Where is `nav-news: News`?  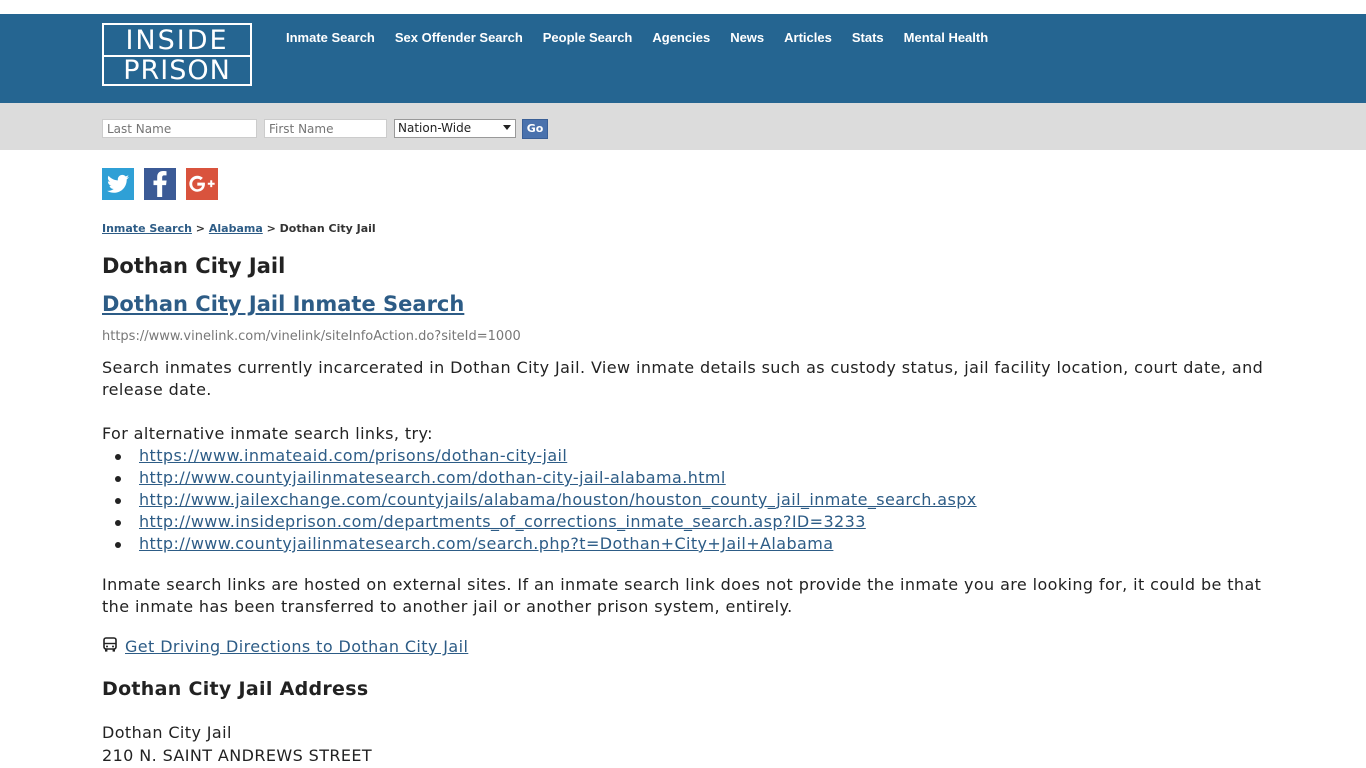
nav-news: News is located at coordinates (747, 37).